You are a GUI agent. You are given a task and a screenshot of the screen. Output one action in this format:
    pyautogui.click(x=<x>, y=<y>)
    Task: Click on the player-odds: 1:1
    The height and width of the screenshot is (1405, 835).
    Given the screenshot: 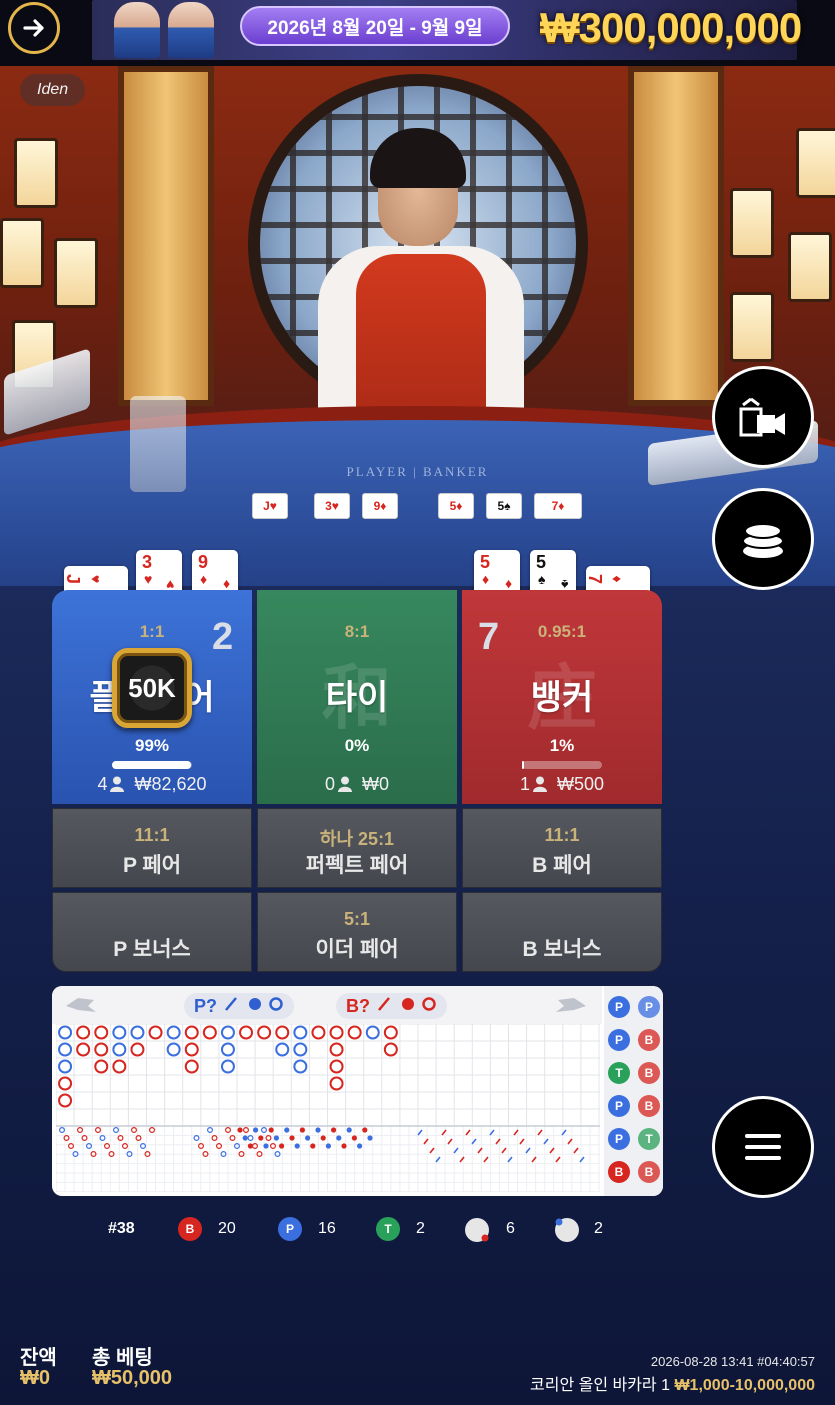 What is the action you would take?
    pyautogui.click(x=152, y=631)
    